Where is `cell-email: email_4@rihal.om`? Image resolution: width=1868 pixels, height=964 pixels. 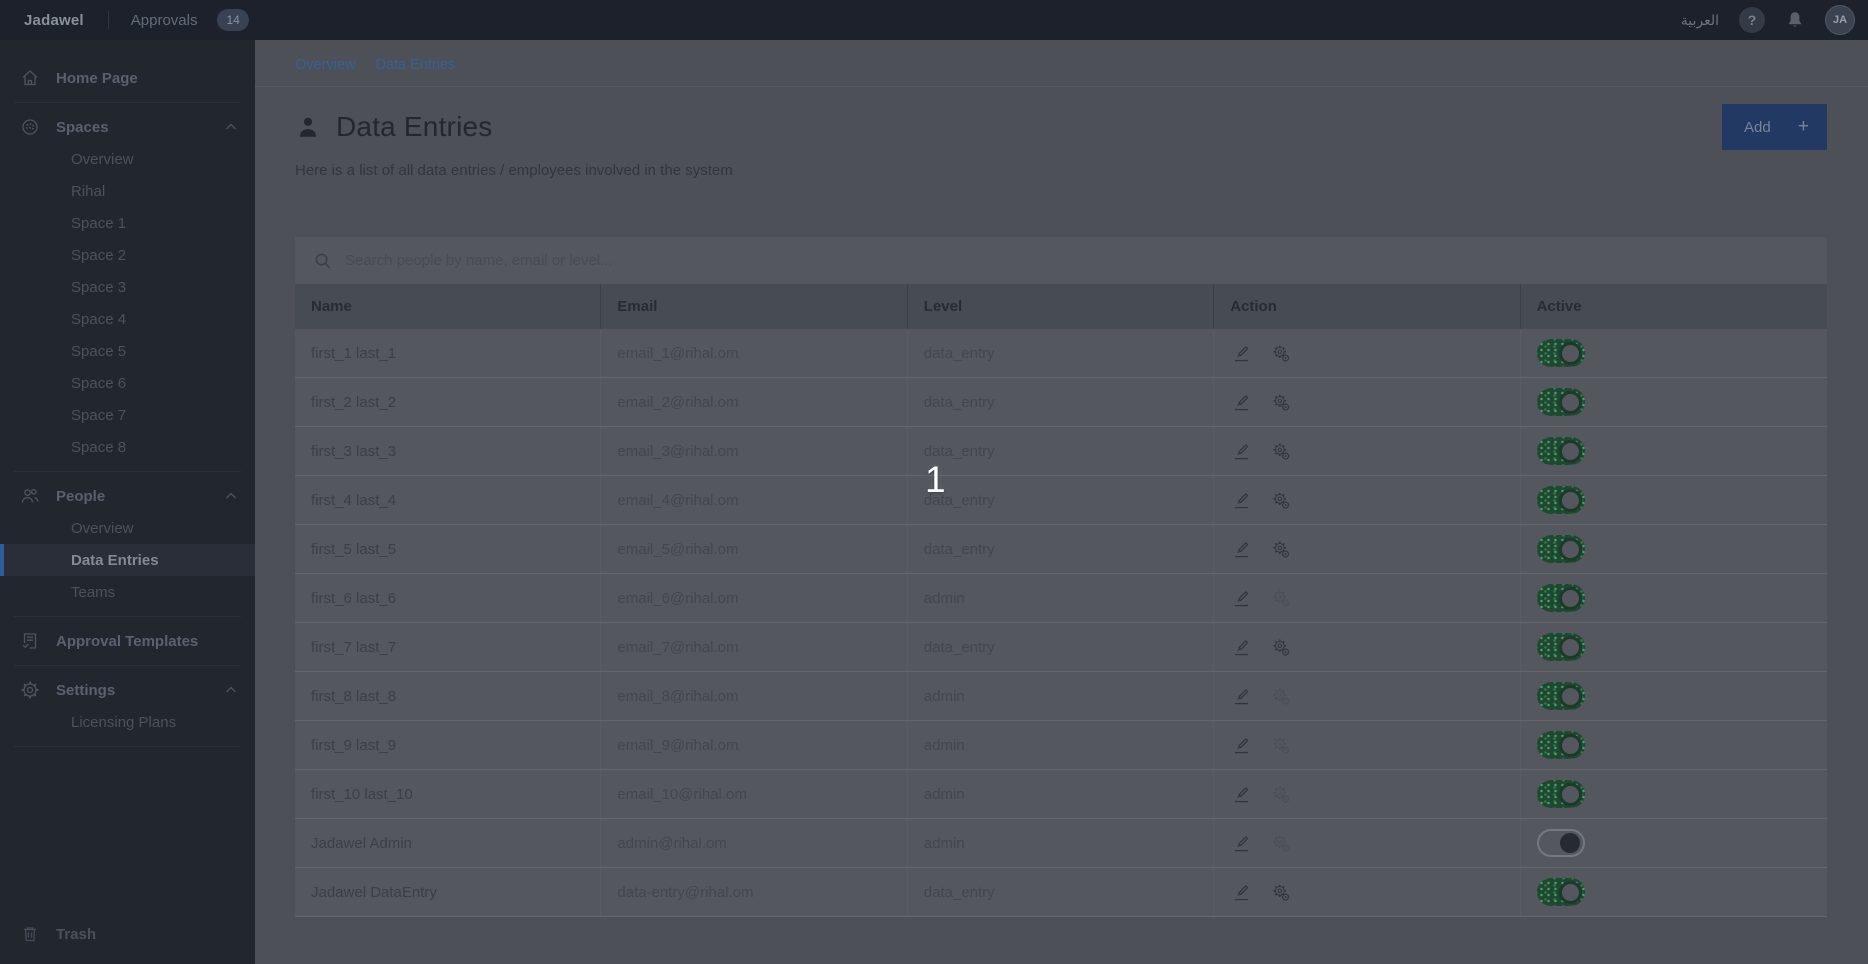
cell-email: email_4@rihal.om is located at coordinates (754, 500).